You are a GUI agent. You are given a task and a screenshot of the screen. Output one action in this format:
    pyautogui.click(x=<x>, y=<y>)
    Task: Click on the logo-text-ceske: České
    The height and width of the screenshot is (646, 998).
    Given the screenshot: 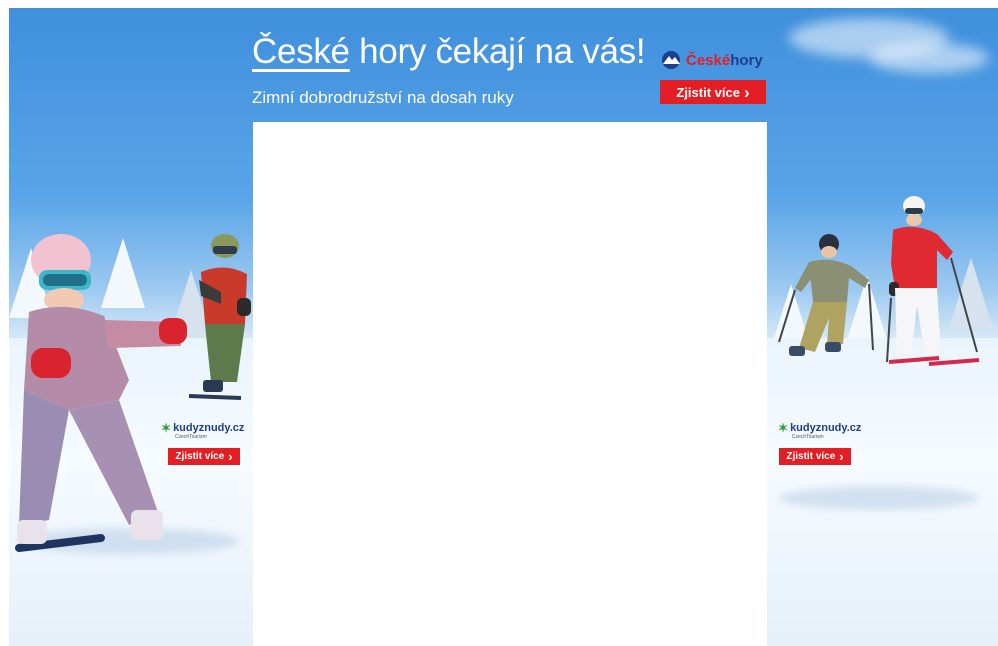 What is the action you would take?
    pyautogui.click(x=708, y=60)
    